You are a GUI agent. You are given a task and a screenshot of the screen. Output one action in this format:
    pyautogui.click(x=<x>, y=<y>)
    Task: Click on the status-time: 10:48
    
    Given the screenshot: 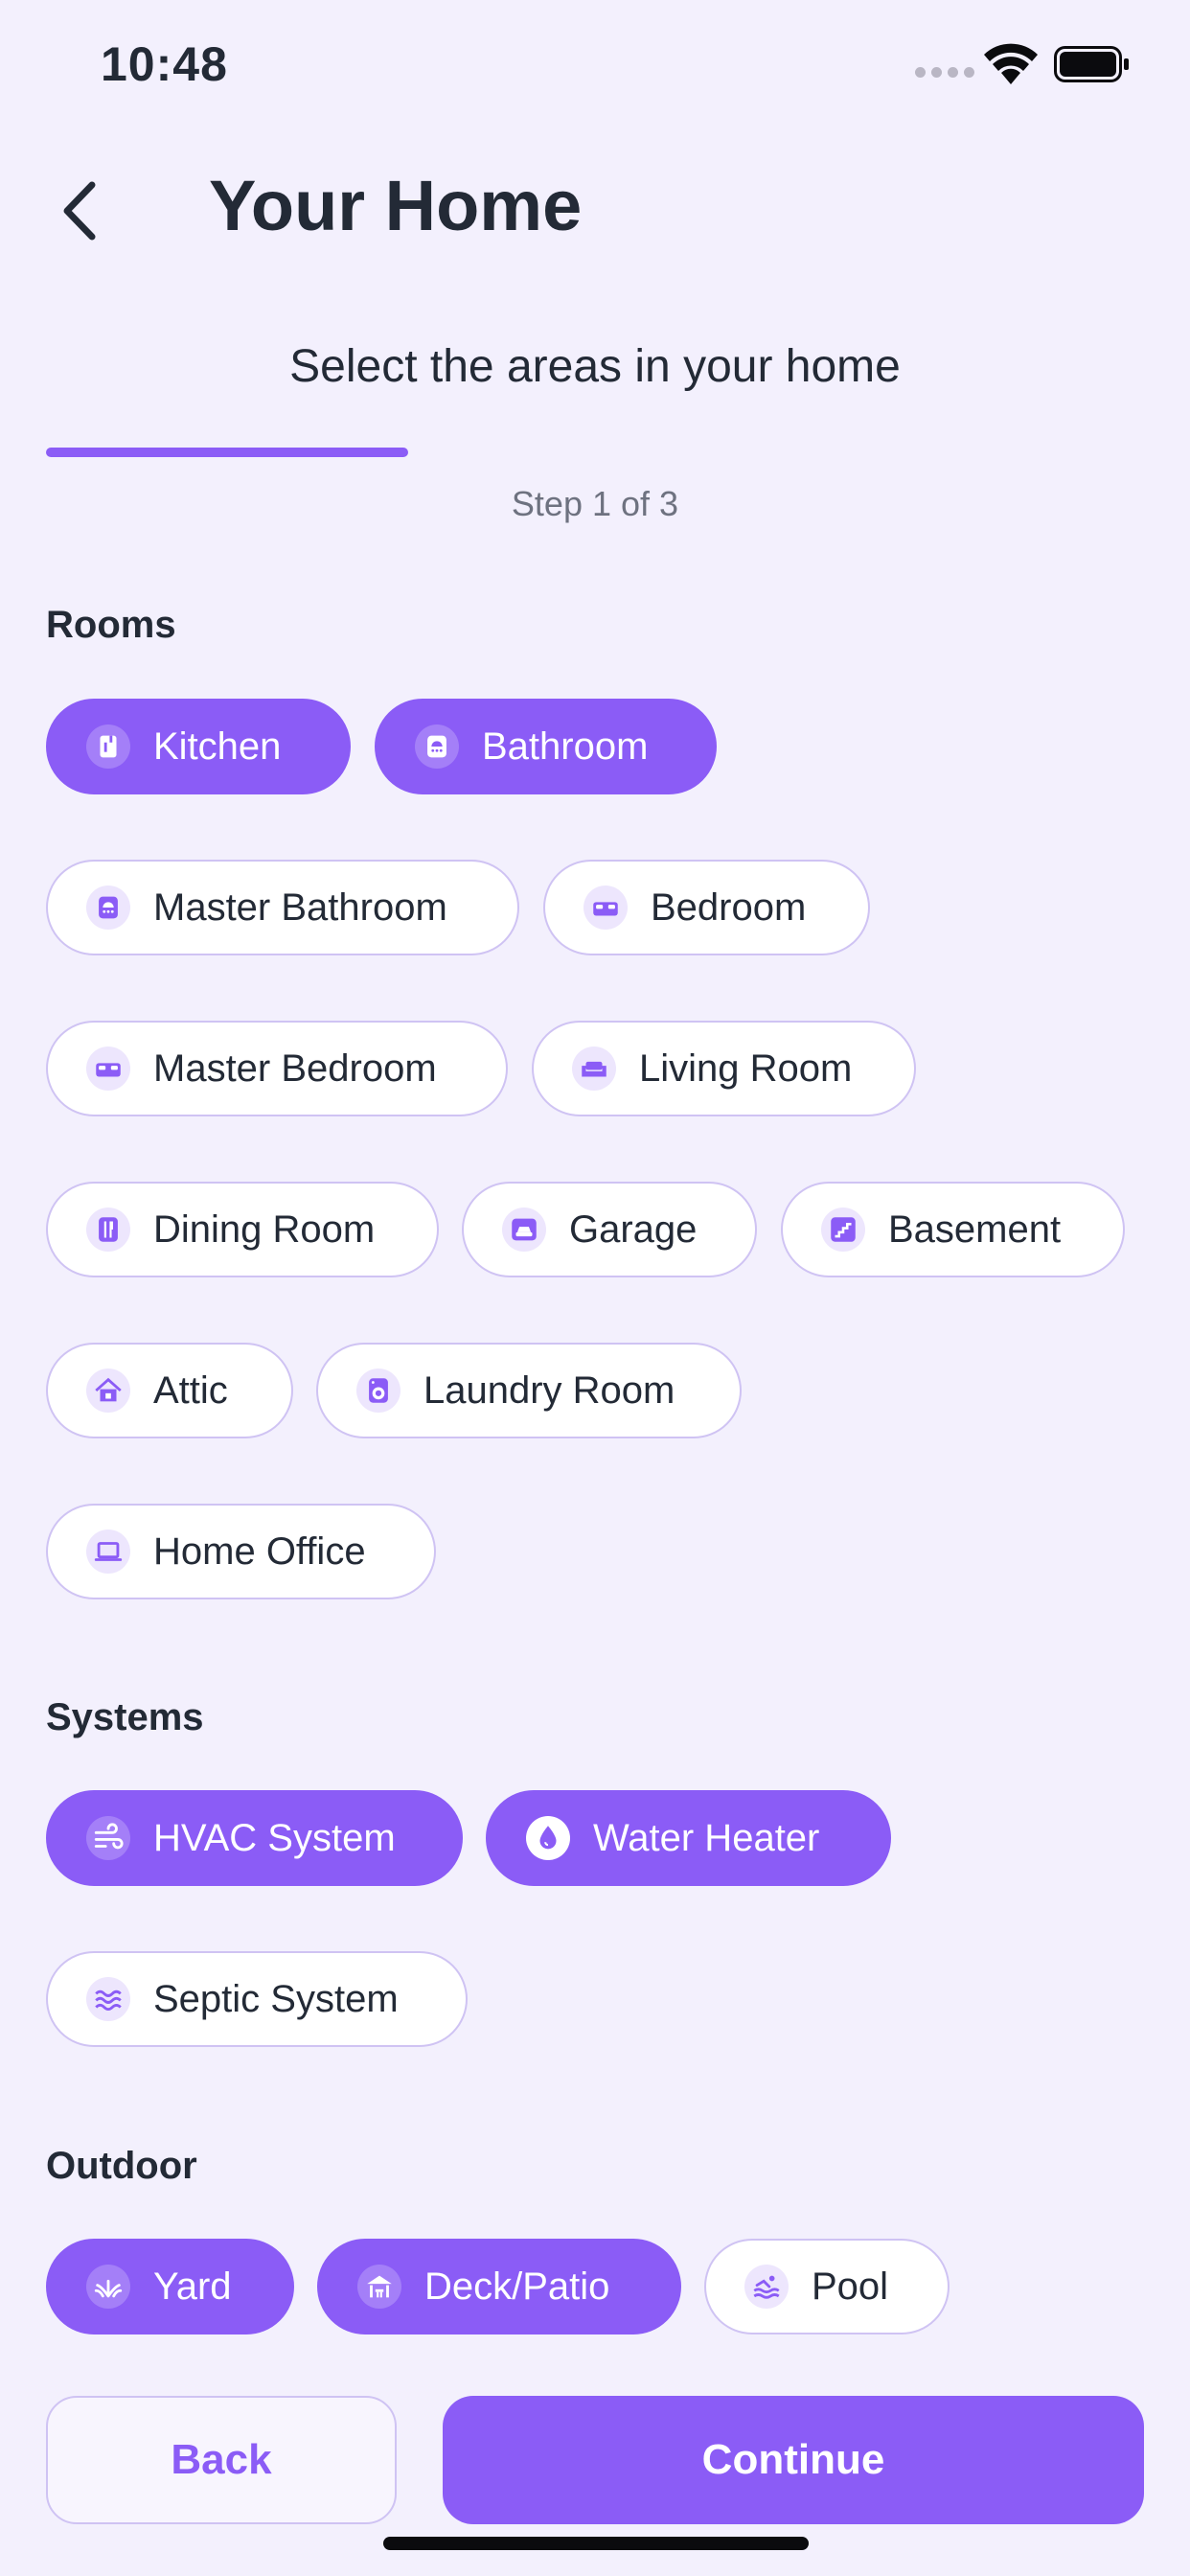 What is the action you would take?
    pyautogui.click(x=164, y=64)
    